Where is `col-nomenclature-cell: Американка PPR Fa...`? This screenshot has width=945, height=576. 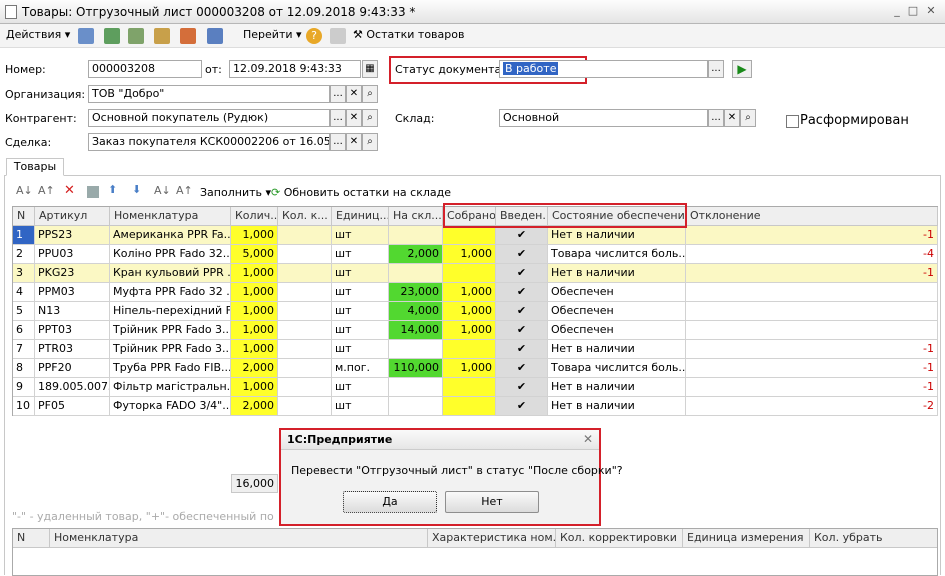 col-nomenclature-cell: Американка PPR Fa... is located at coordinates (170, 235).